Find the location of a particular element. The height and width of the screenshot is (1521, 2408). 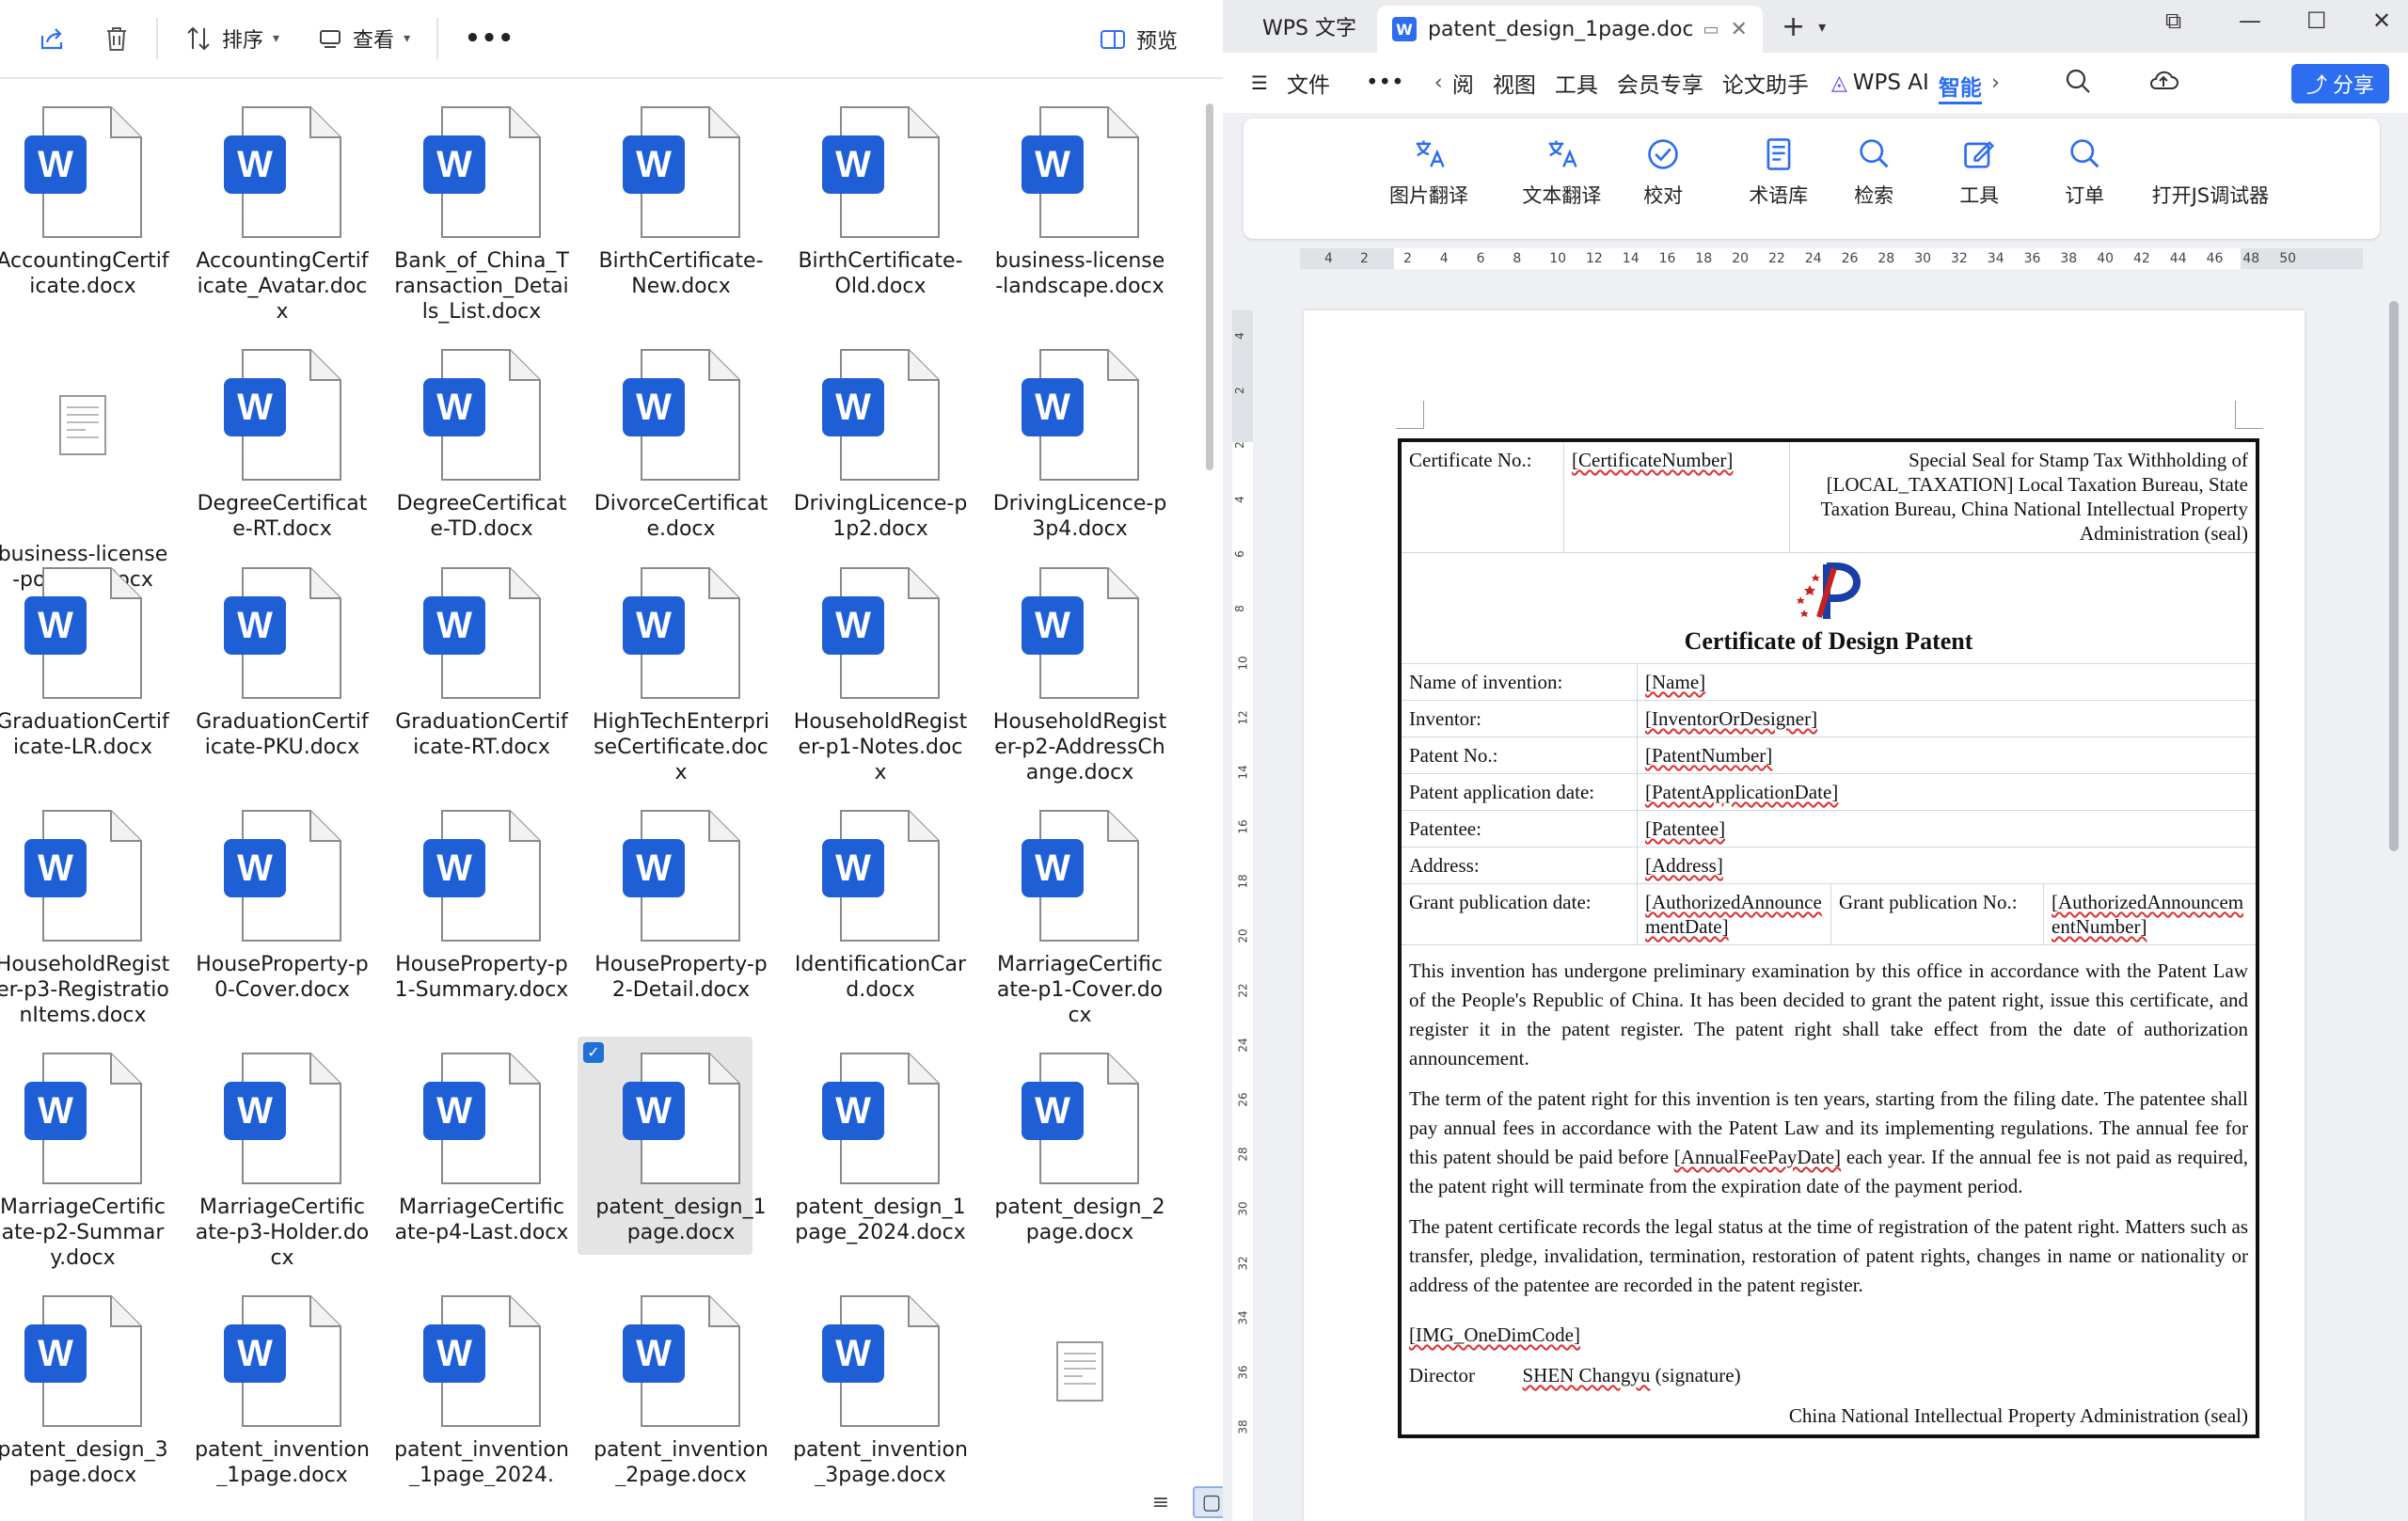

file-item: W HouseholdRegister-p2-AddressChange.docx is located at coordinates (1080, 674).